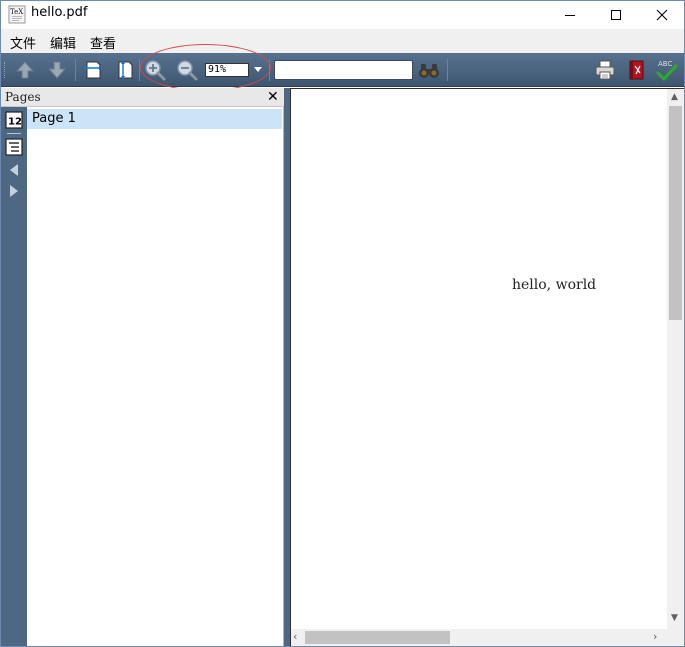  Describe the element at coordinates (273, 97) in the screenshot. I see `pages-panel-close-button: ✕` at that location.